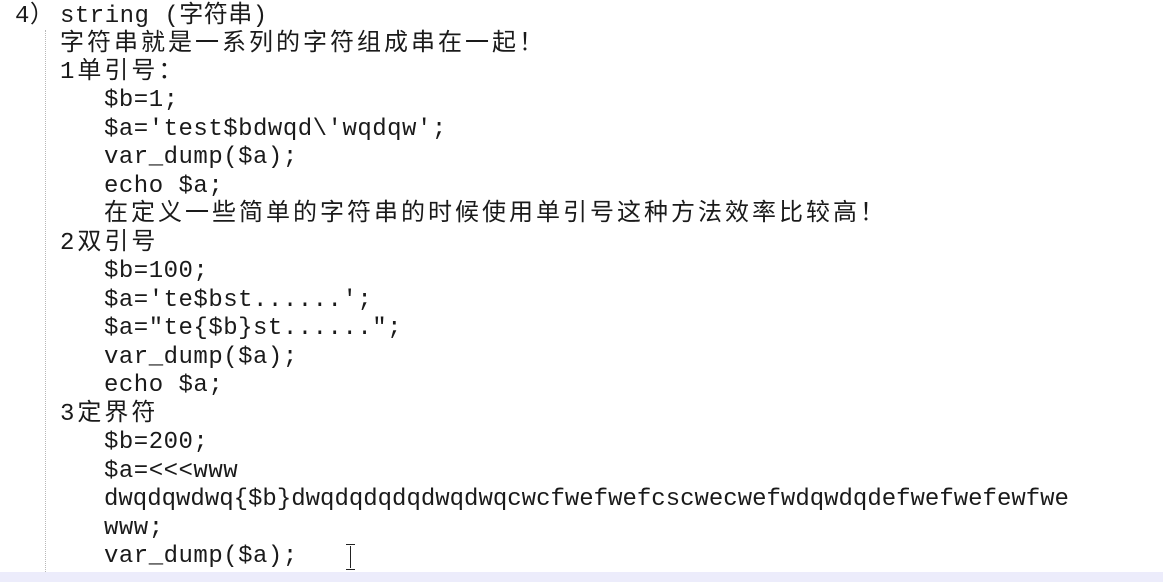 This screenshot has height=582, width=1163. I want to click on code-line: www;, so click(134, 528).